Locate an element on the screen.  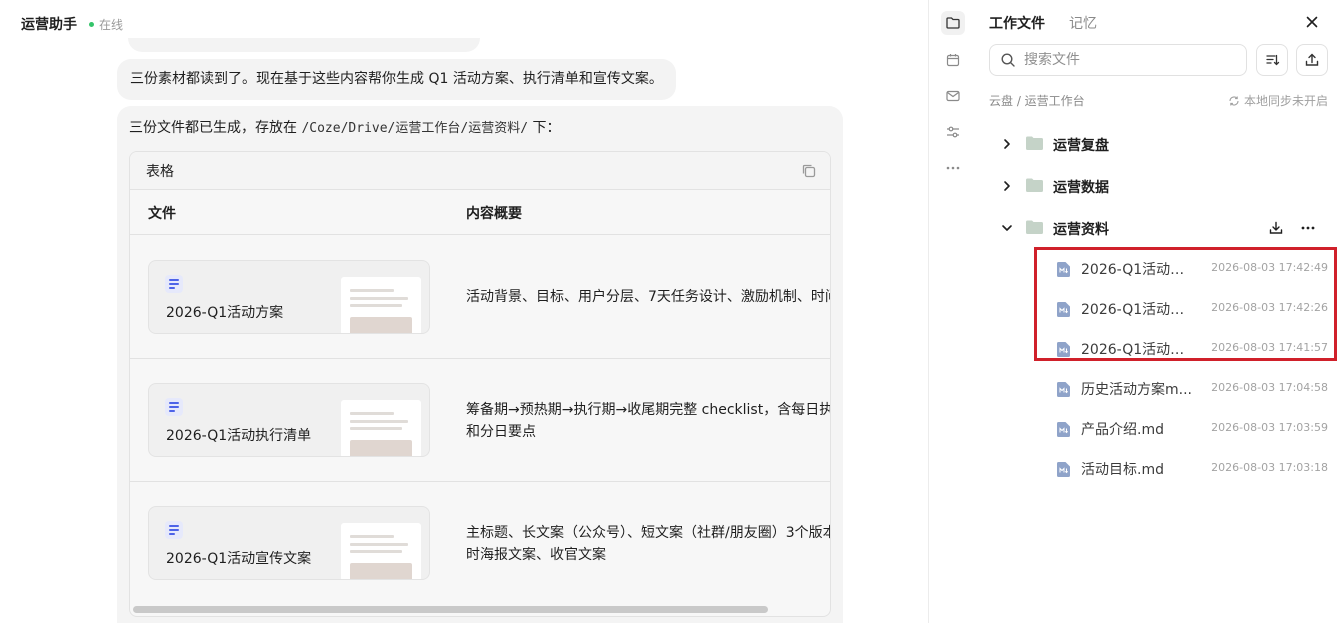
table-header-row: 文件 内容概要 is located at coordinates (480, 212).